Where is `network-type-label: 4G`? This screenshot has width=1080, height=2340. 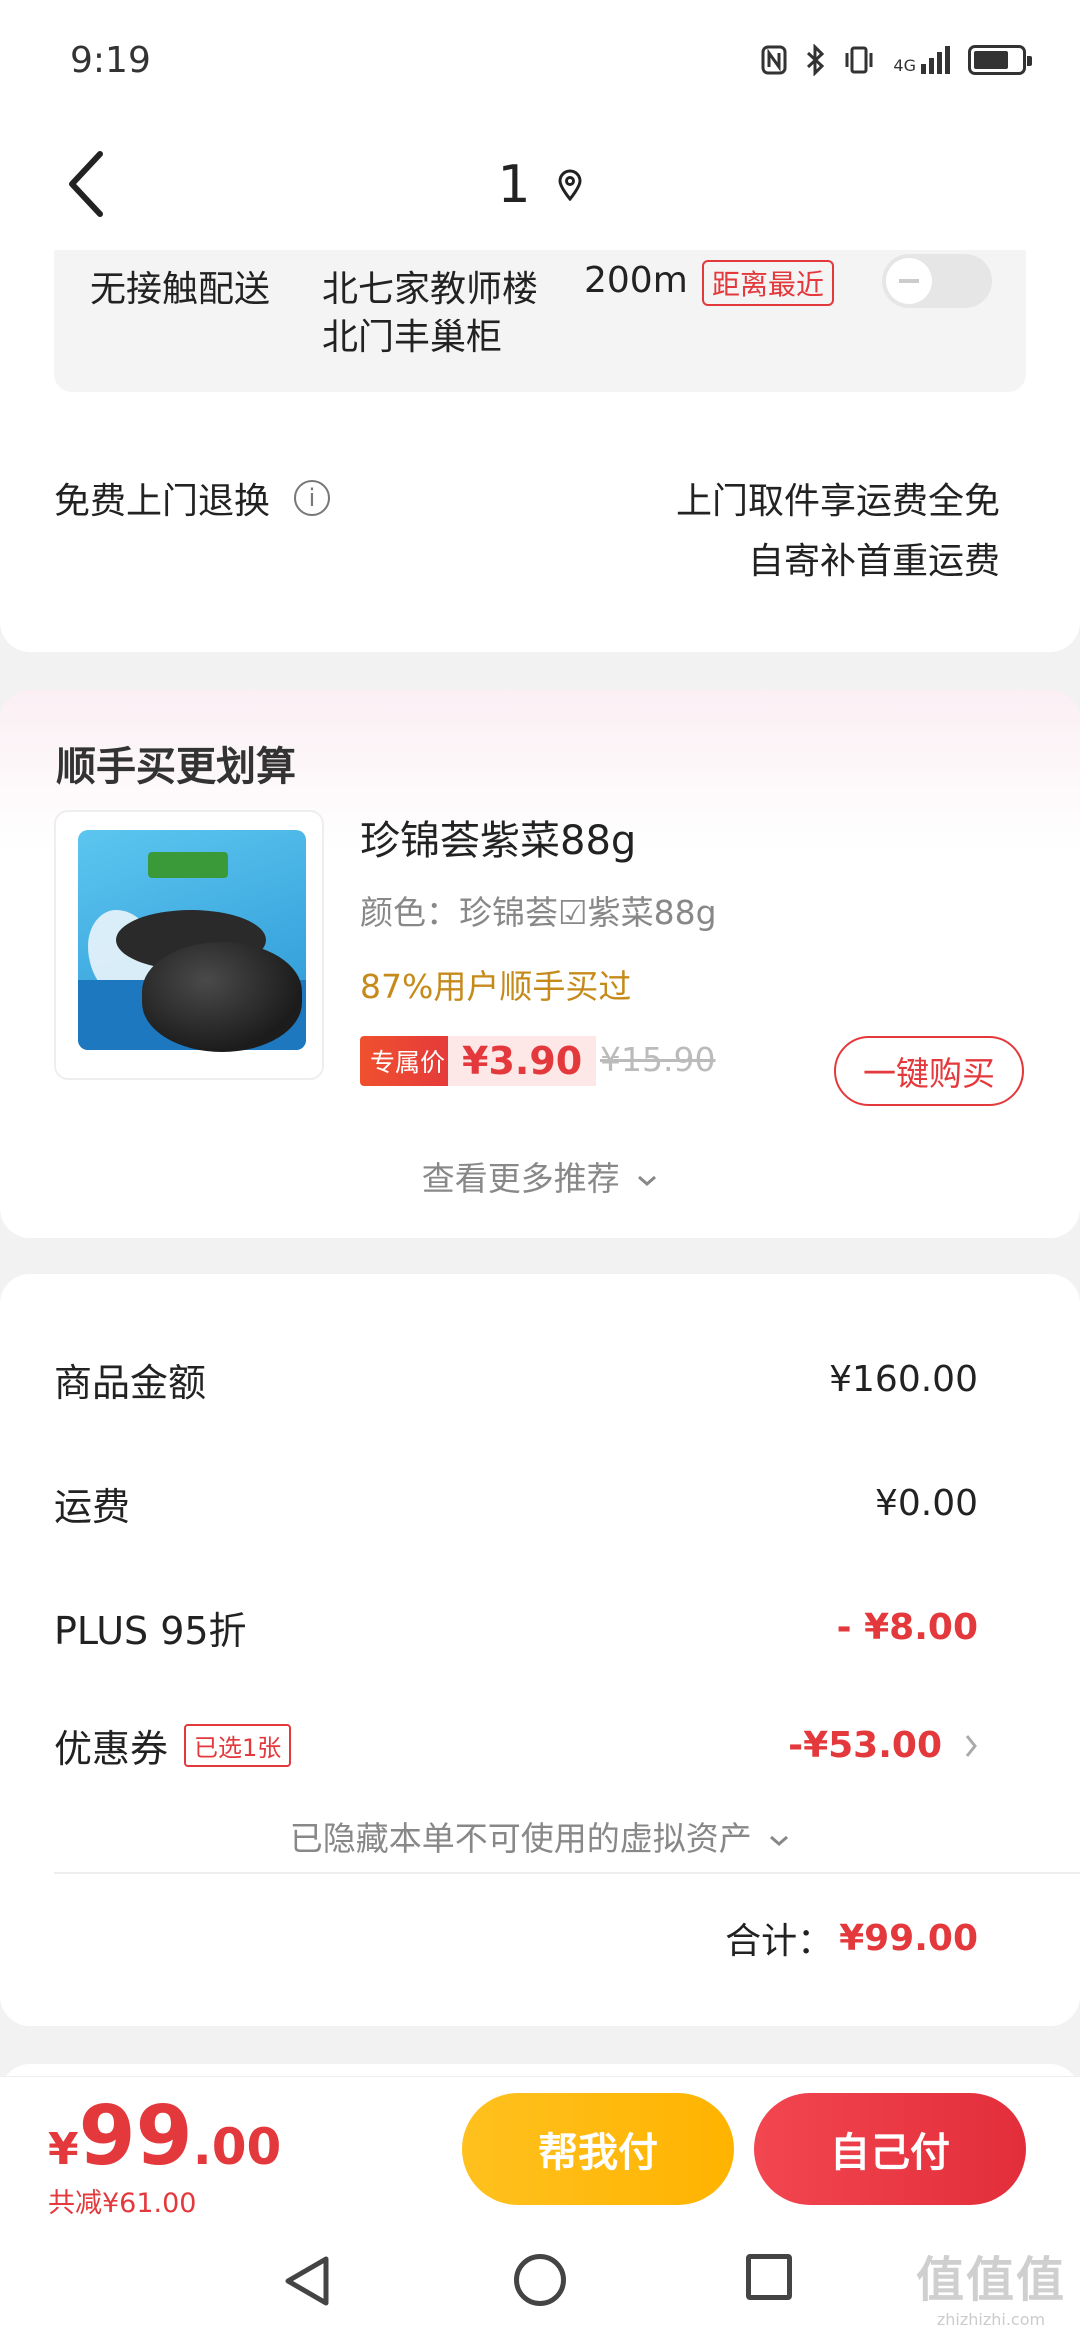 network-type-label: 4G is located at coordinates (904, 65).